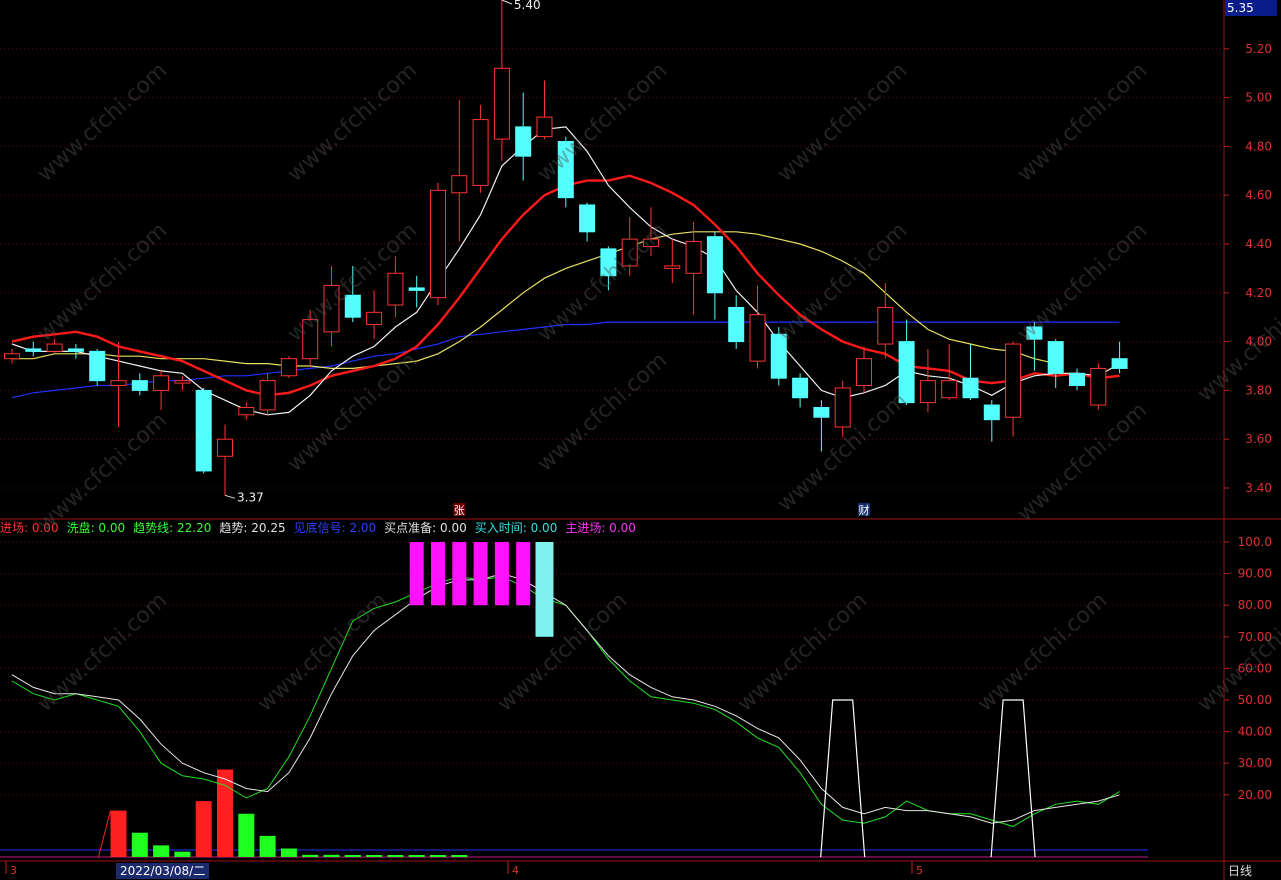 The width and height of the screenshot is (1281, 880). What do you see at coordinates (1255, 700) in the screenshot?
I see `indicator-tick-label: 50.00` at bounding box center [1255, 700].